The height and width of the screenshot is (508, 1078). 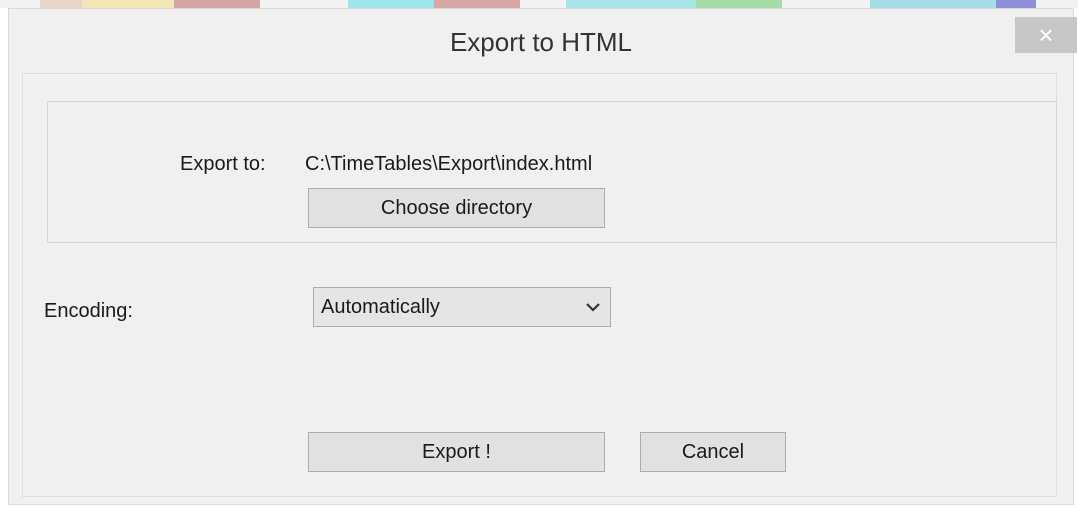 I want to click on chevron-down-icon, so click(x=593, y=307).